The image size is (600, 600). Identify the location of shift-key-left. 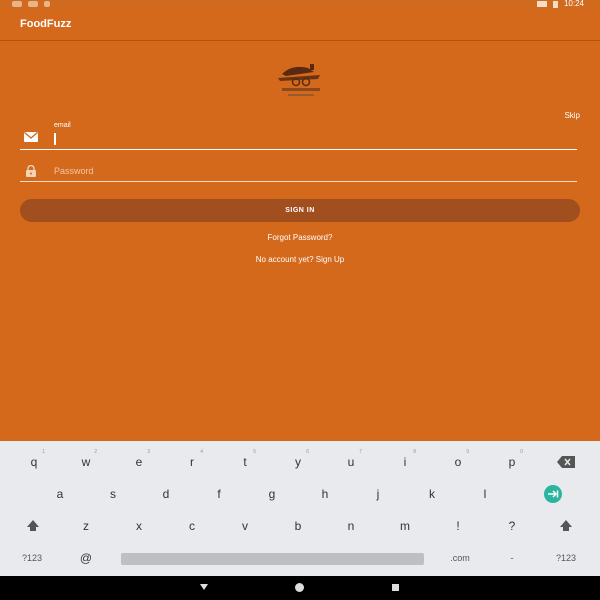
(33, 526).